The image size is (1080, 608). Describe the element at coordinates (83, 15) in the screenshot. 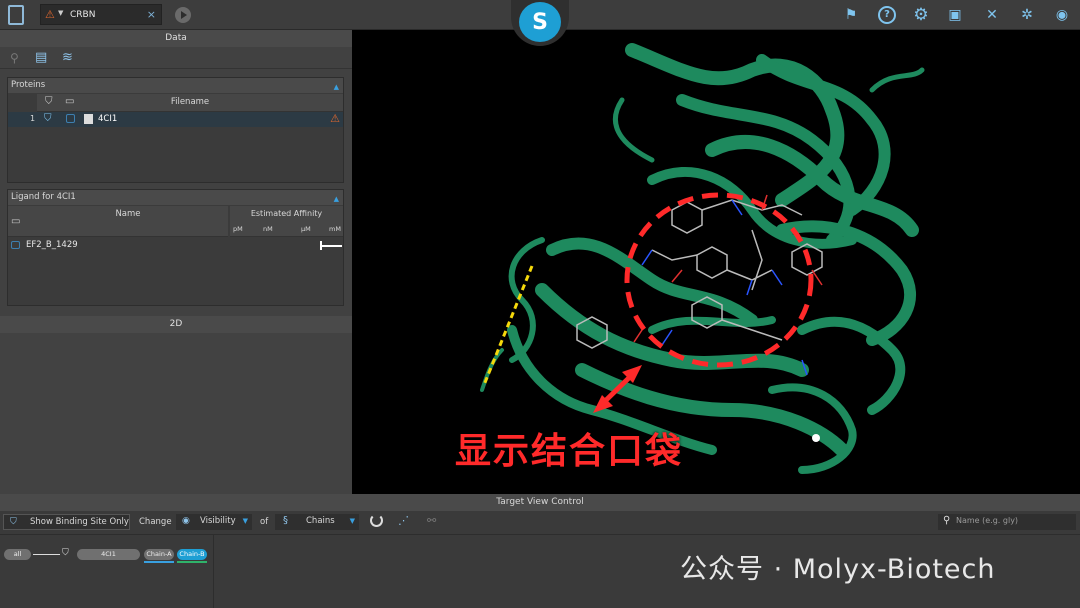

I see `tab-label: CRBN` at that location.